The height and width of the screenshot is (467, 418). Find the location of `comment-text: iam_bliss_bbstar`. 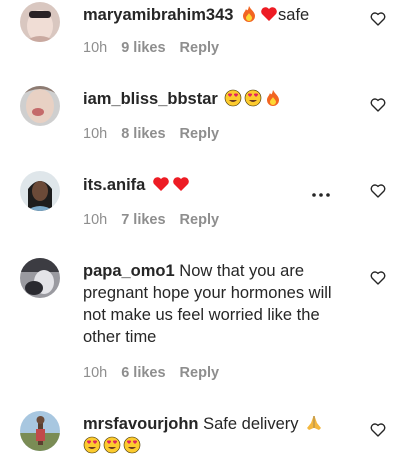

comment-text: iam_bliss_bbstar is located at coordinates (220, 99).